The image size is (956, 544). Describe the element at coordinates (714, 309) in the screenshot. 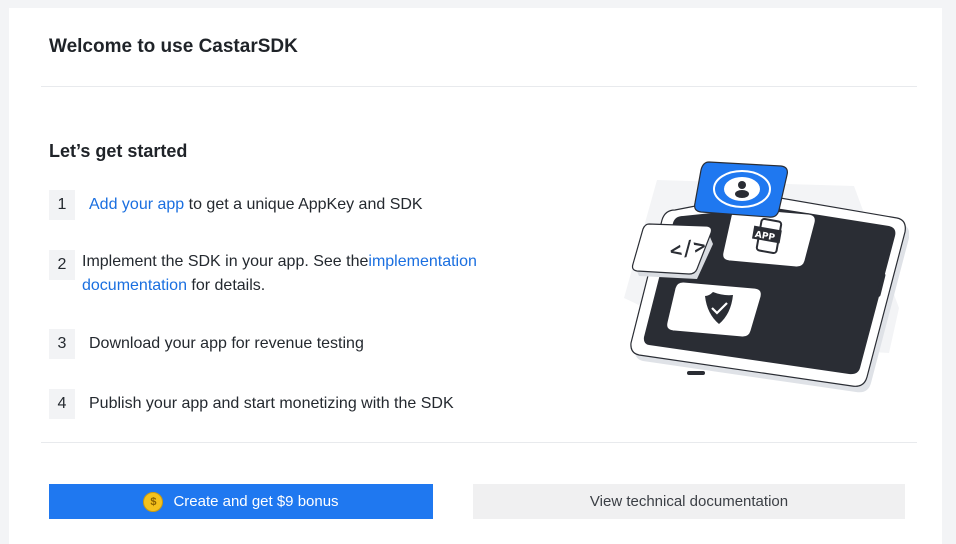

I see `shield-check-icon` at that location.